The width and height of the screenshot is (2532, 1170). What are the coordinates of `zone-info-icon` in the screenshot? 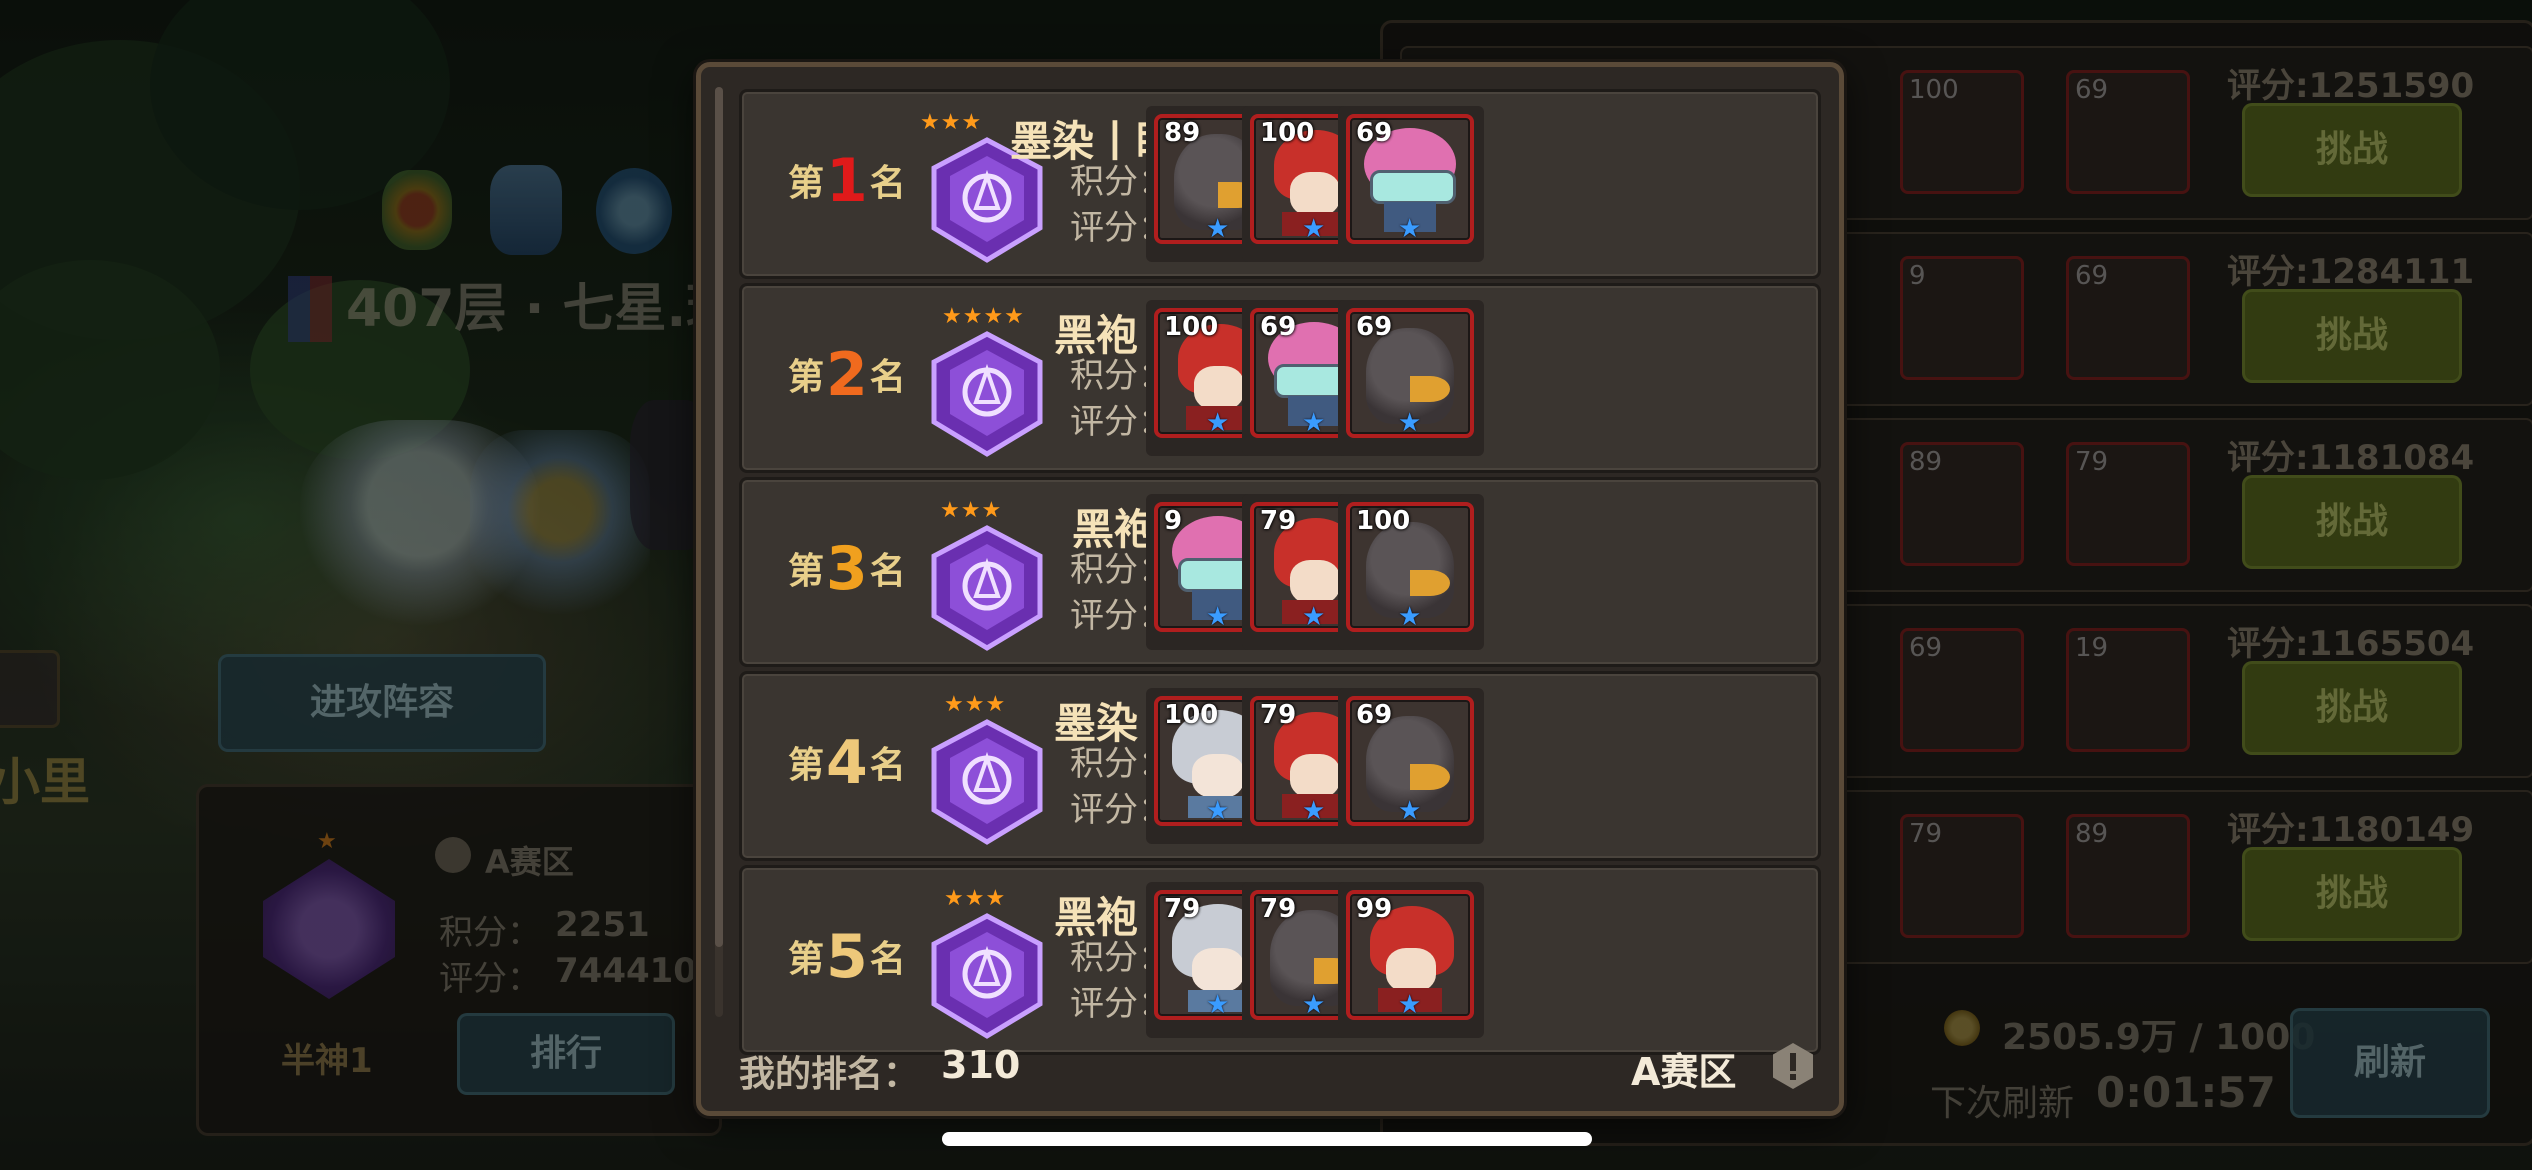 It's located at (1793, 1066).